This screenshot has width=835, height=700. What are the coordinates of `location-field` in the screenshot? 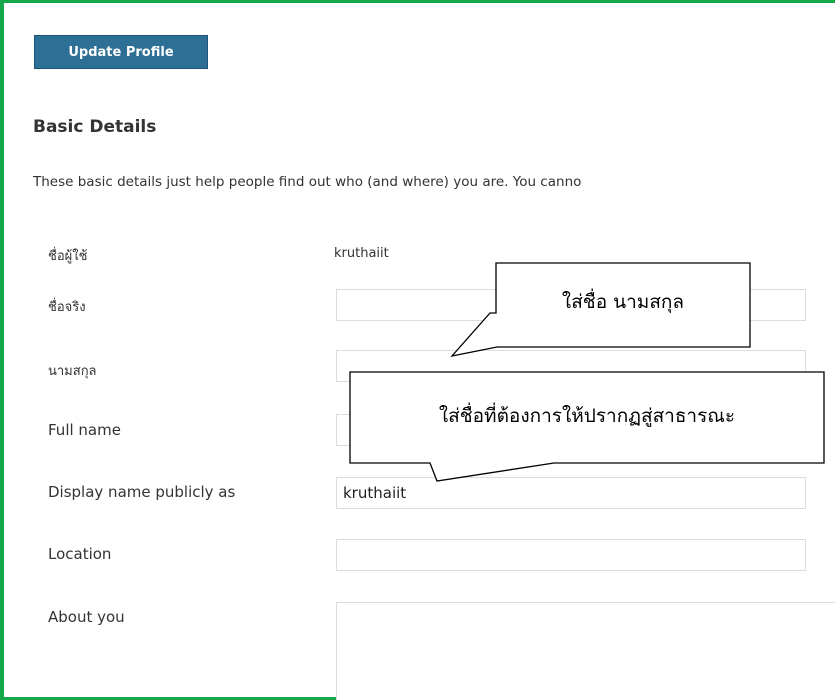 It's located at (571, 555).